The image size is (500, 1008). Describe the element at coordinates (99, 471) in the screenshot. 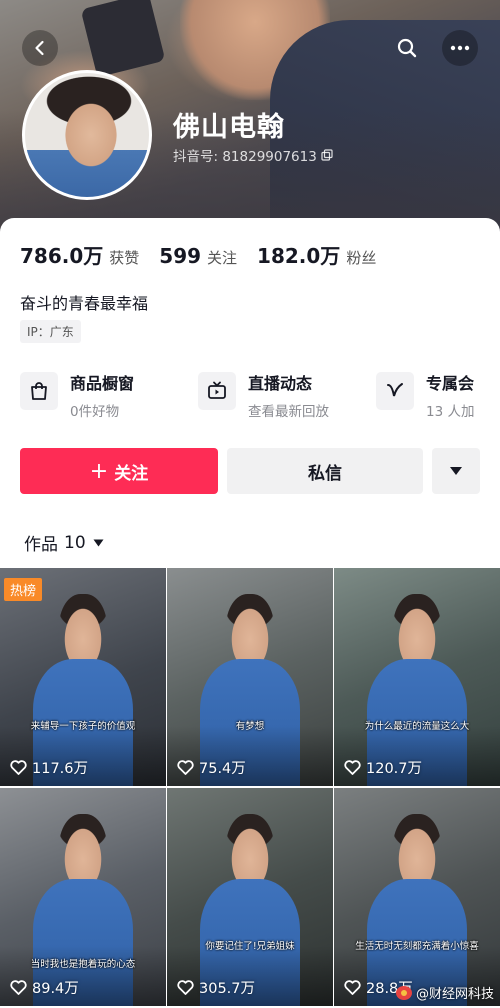

I see `plus-icon: +` at that location.